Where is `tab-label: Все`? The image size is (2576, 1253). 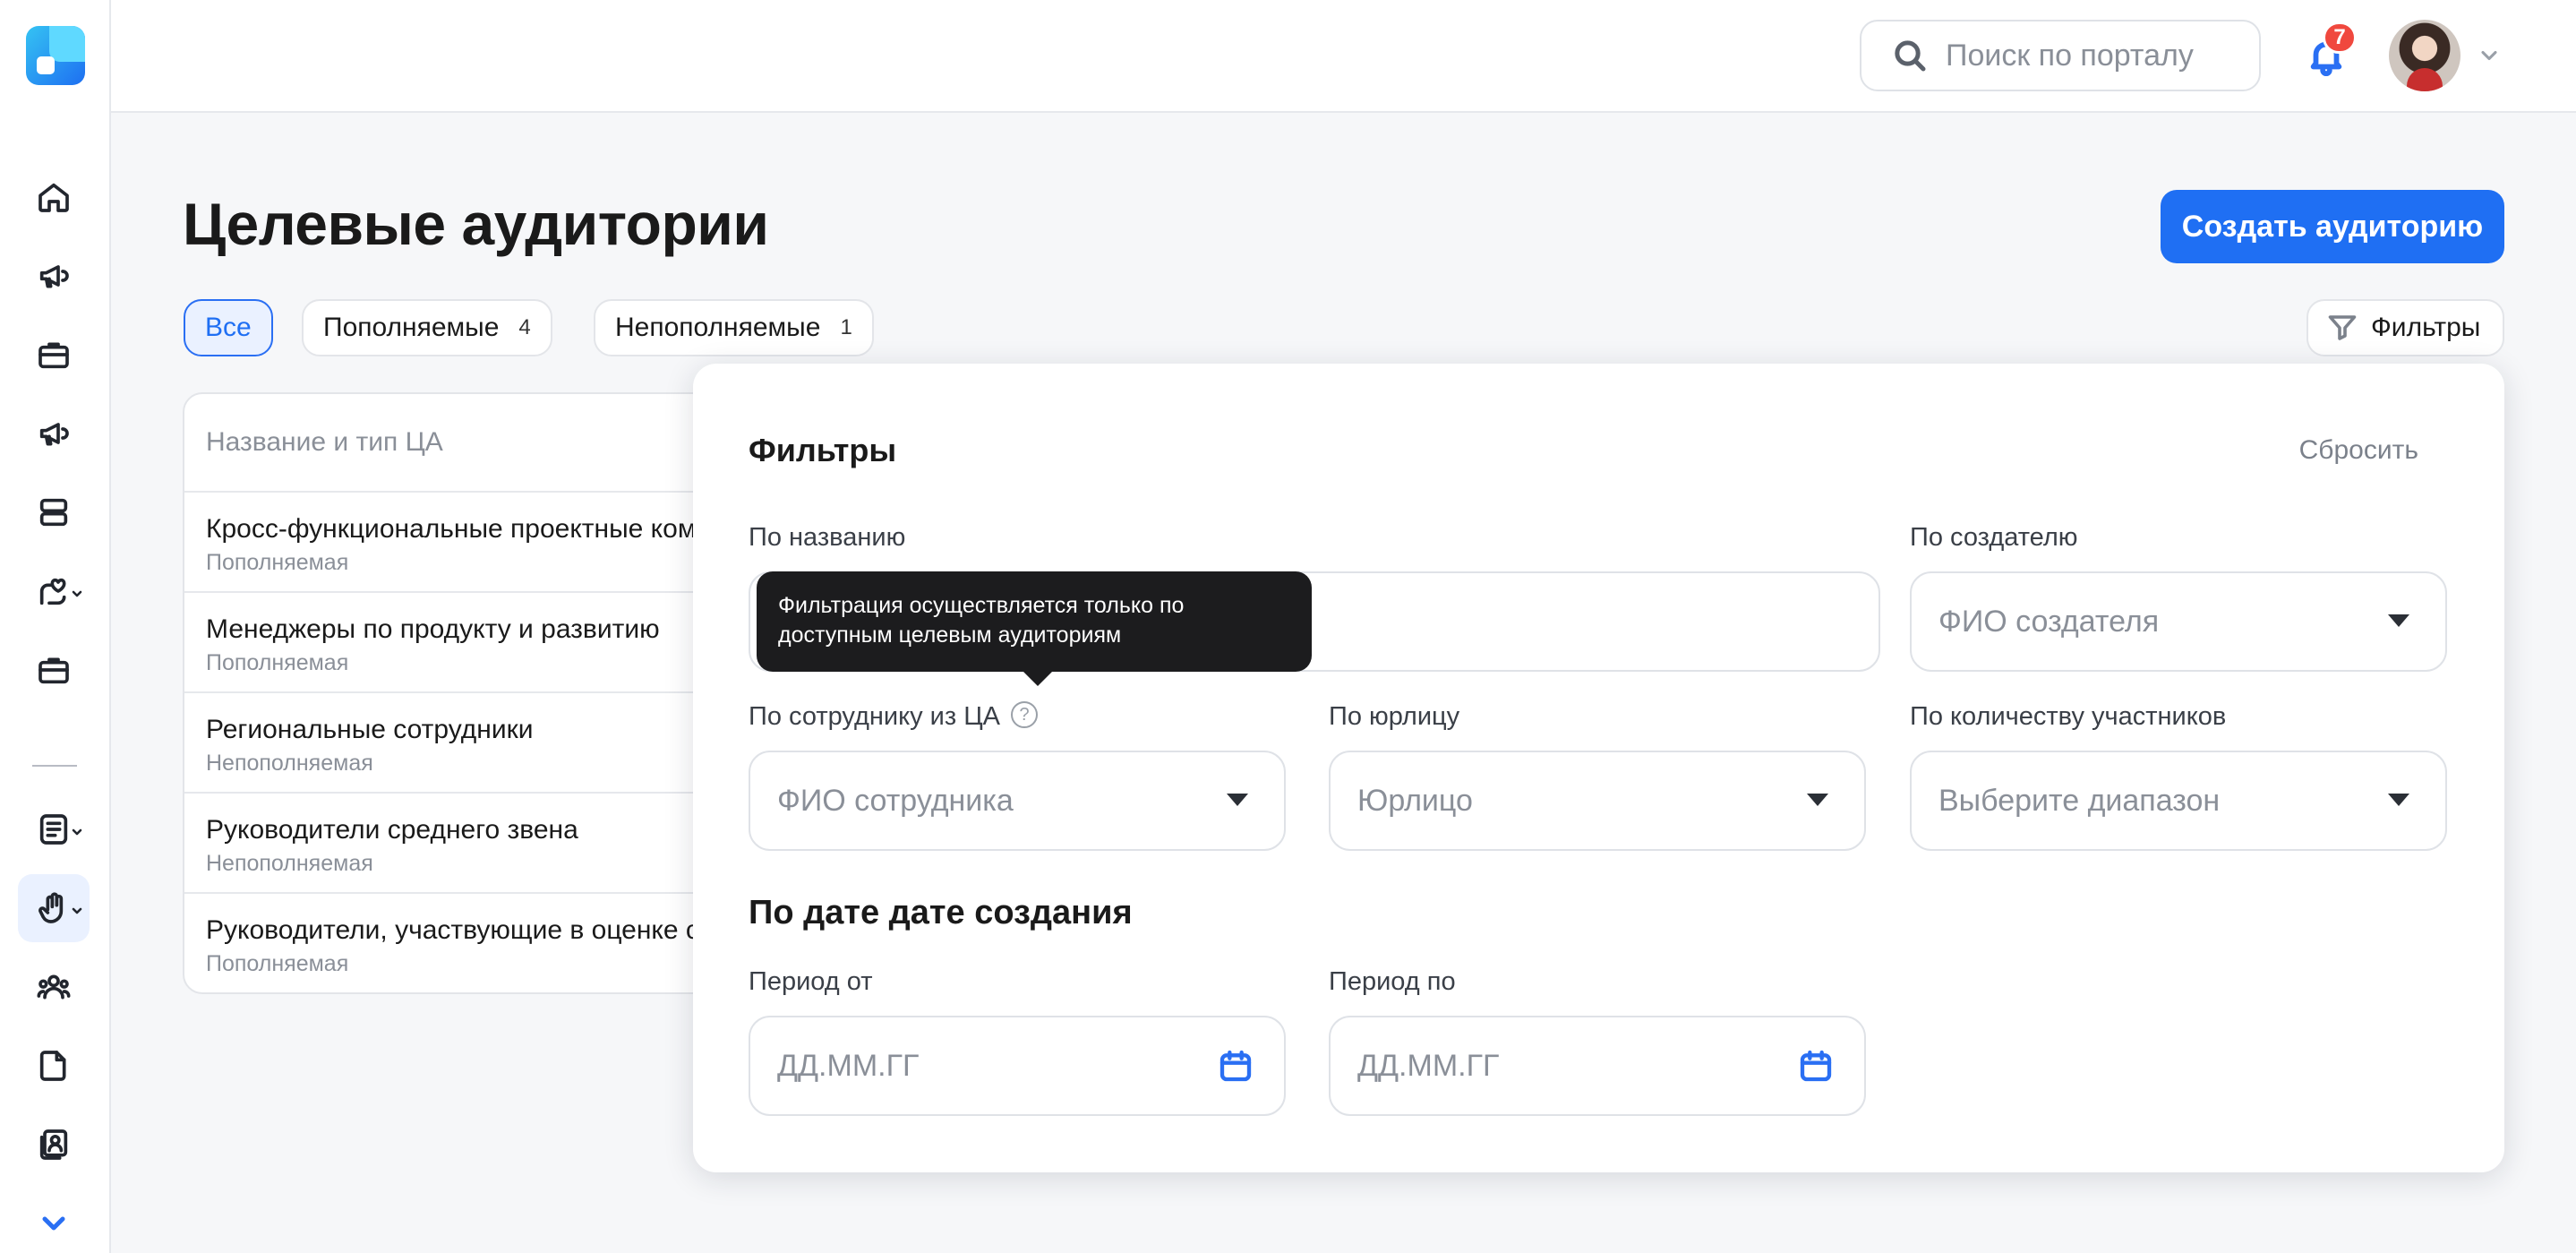
tab-label: Все is located at coordinates (228, 327).